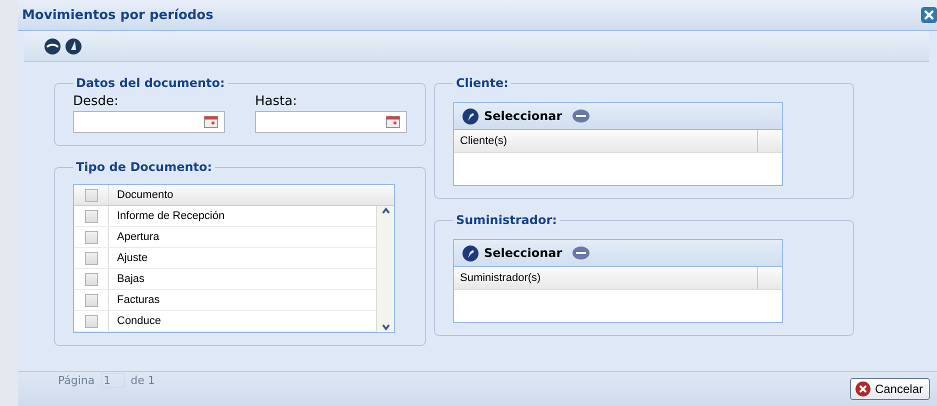 The width and height of the screenshot is (937, 406). What do you see at coordinates (506, 220) in the screenshot?
I see `panel-title: Suministrador:` at bounding box center [506, 220].